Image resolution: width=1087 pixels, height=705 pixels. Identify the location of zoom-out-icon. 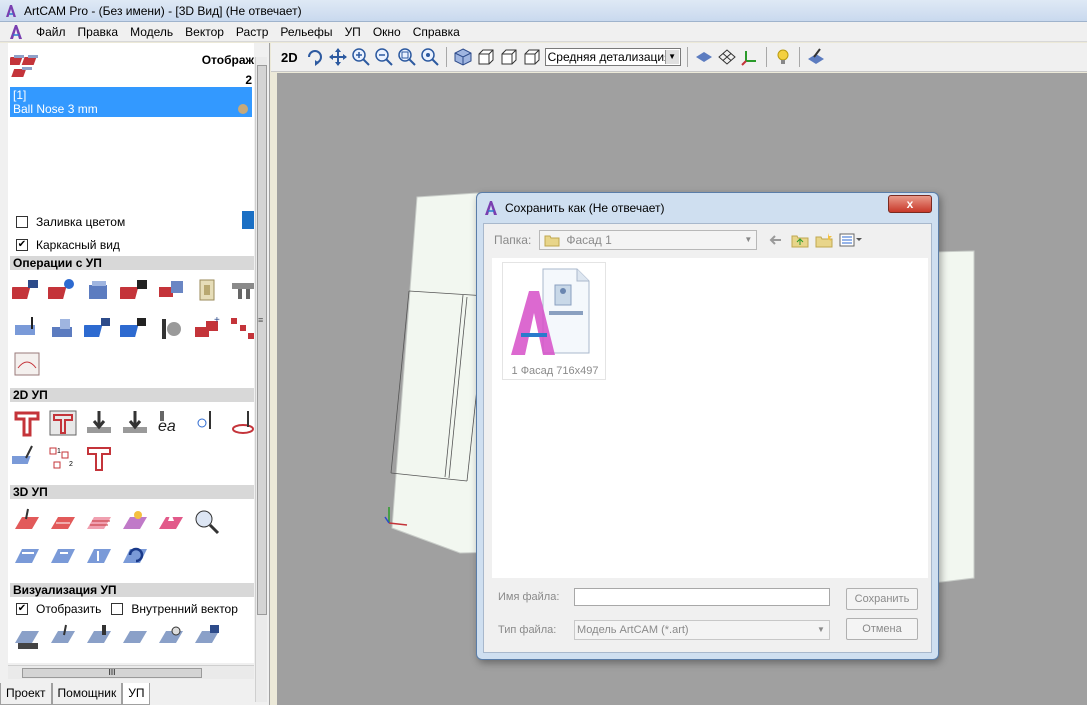
(384, 57).